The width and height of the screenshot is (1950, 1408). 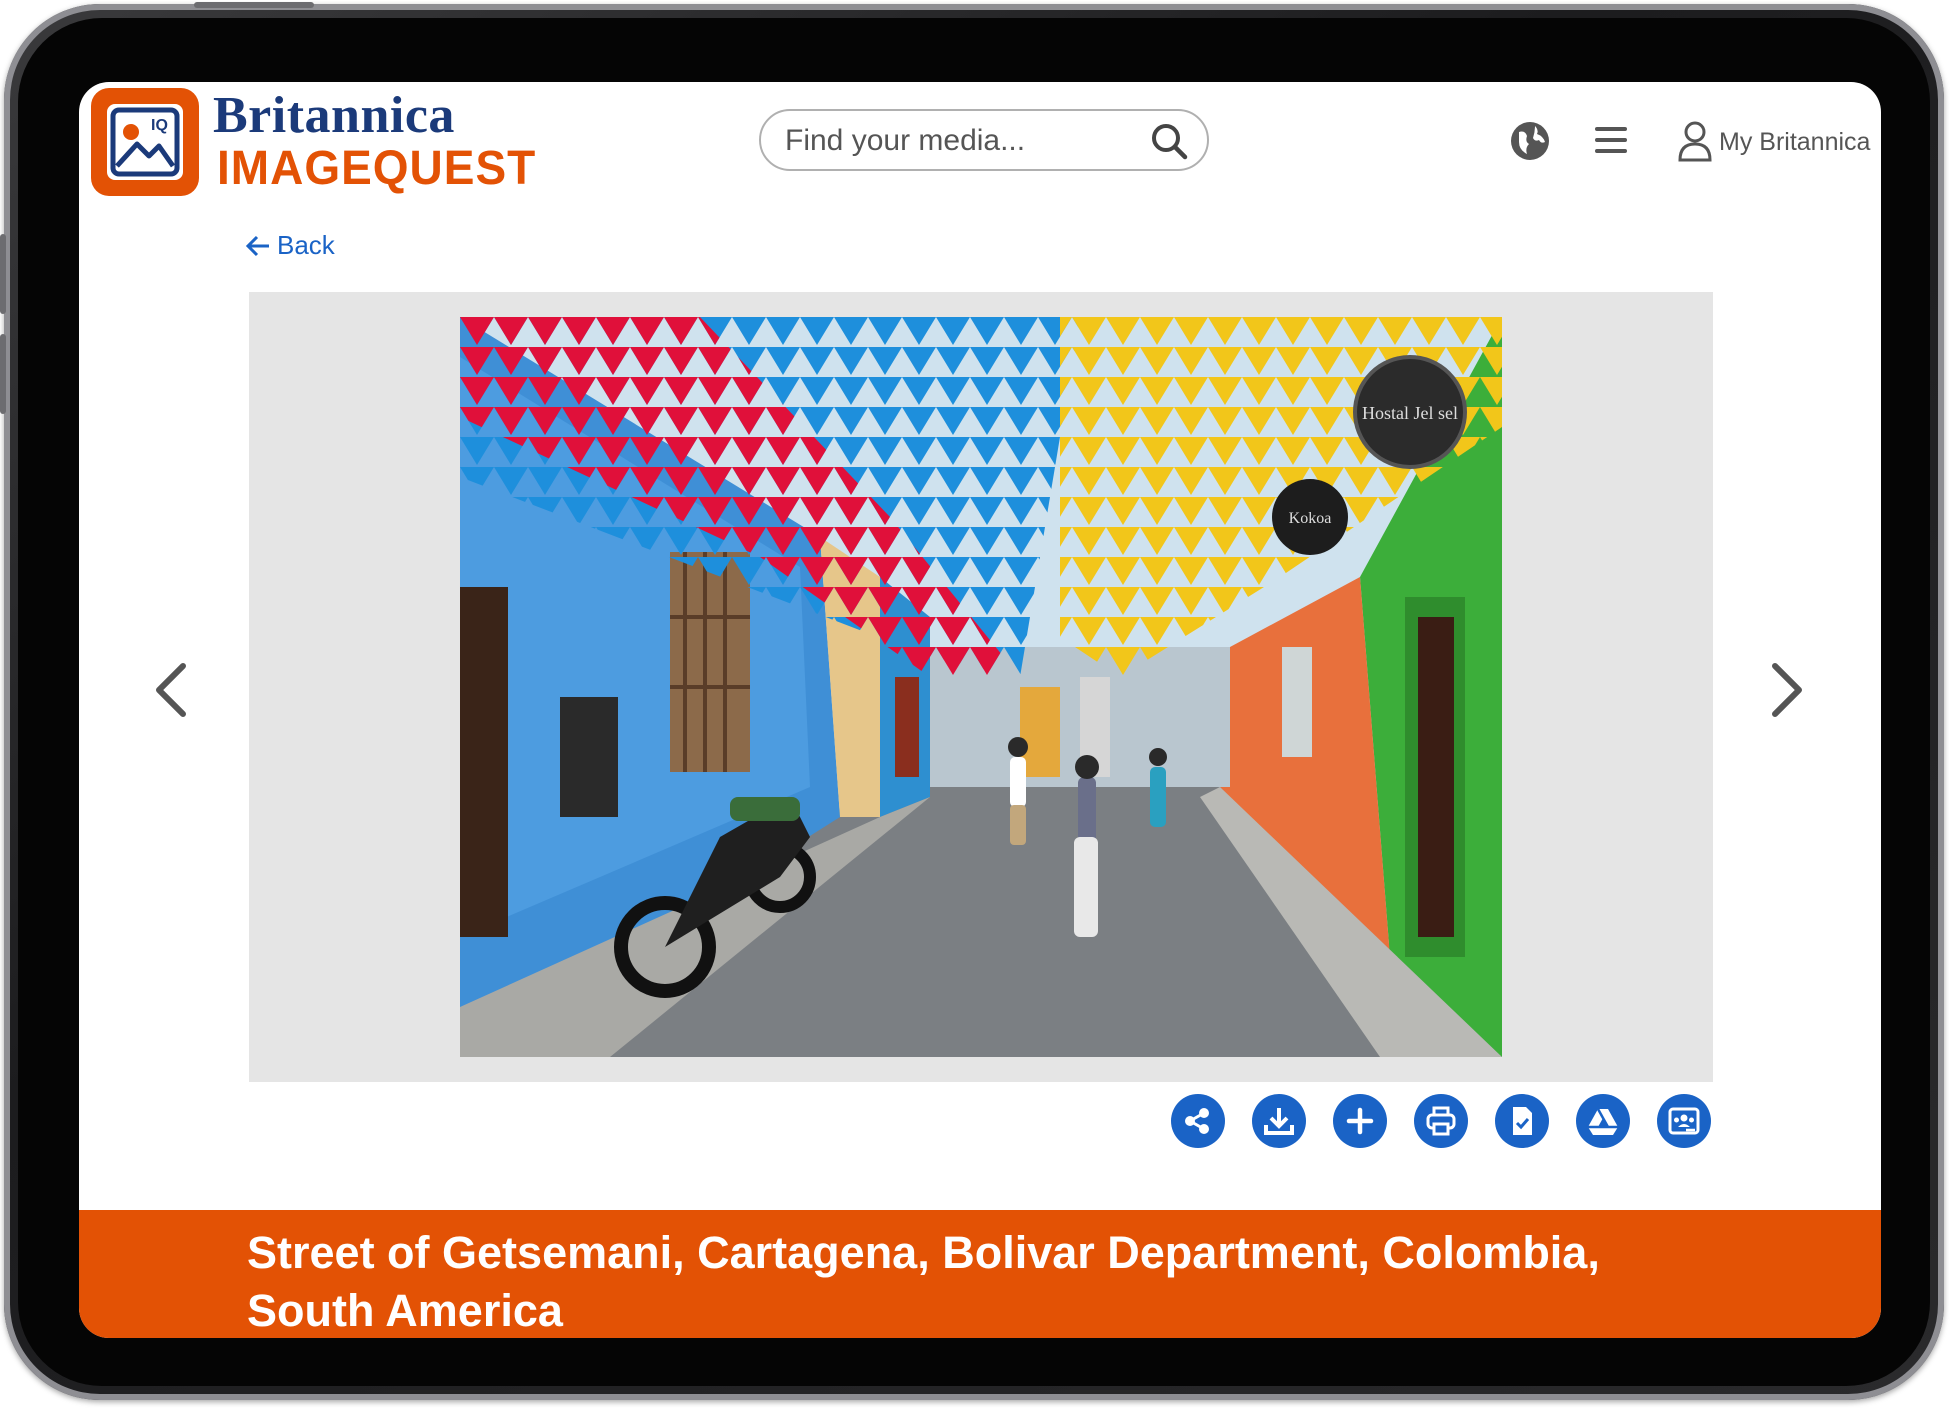 I want to click on action-toolbar, so click(x=1441, y=1121).